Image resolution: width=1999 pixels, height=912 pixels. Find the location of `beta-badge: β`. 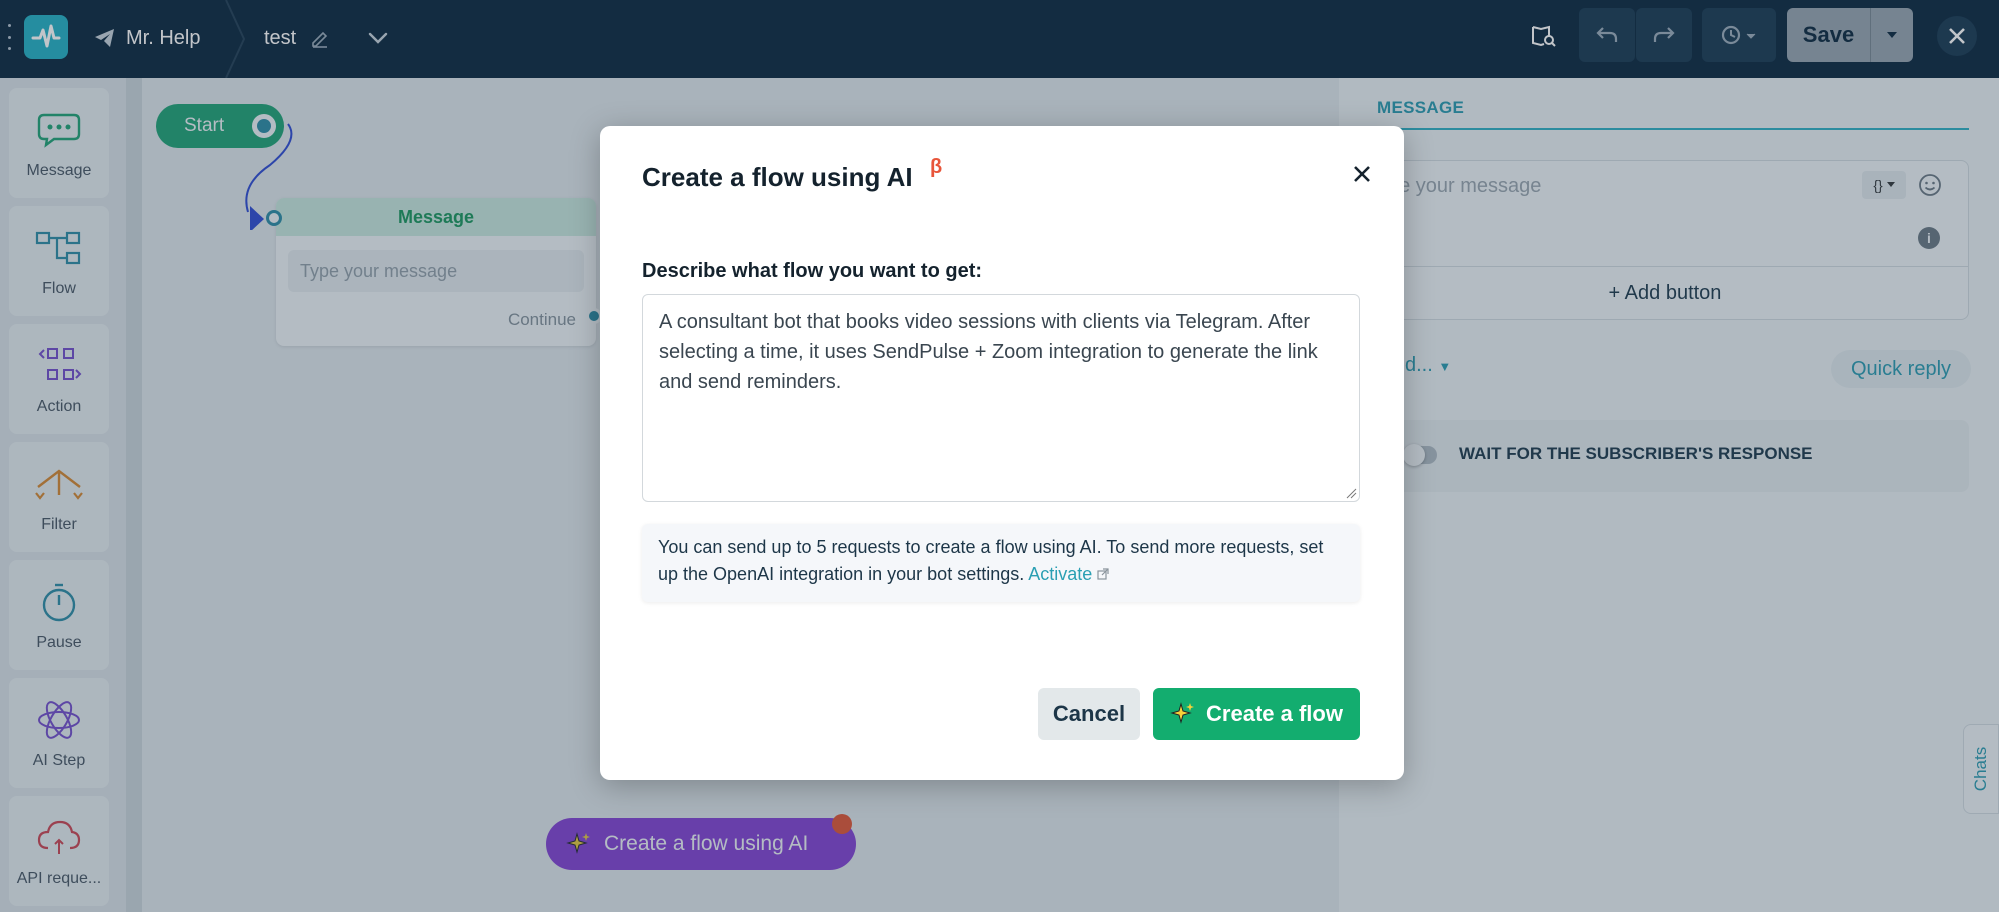

beta-badge: β is located at coordinates (936, 167).